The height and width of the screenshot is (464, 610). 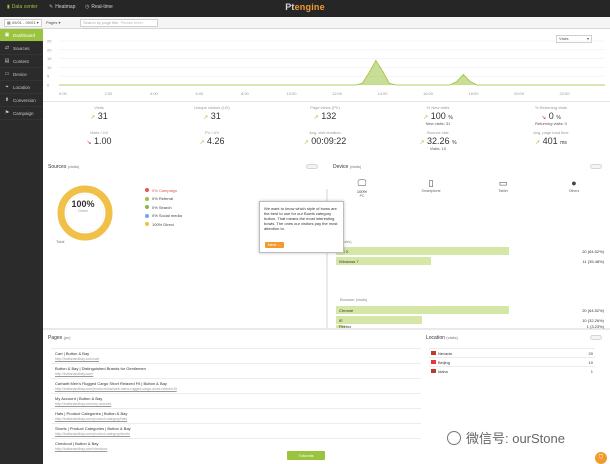 I want to click on location-row: Nevada 20, so click(x=512, y=352).